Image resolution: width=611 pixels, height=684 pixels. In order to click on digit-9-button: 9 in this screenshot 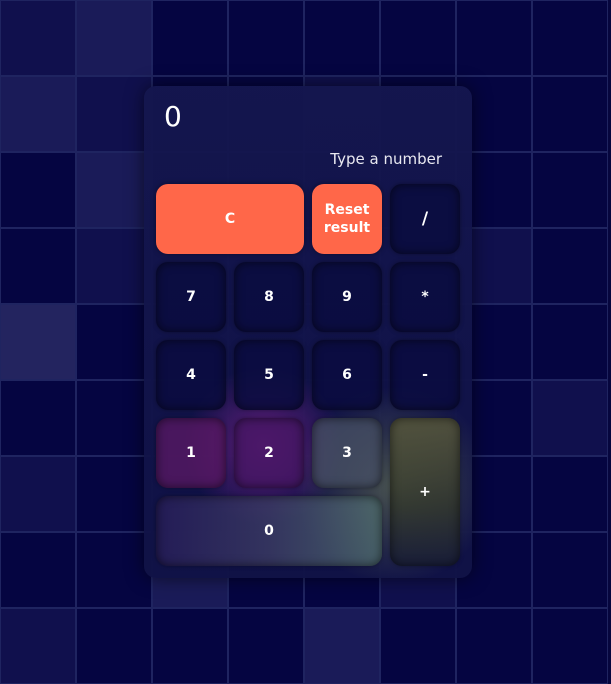, I will do `click(347, 297)`.